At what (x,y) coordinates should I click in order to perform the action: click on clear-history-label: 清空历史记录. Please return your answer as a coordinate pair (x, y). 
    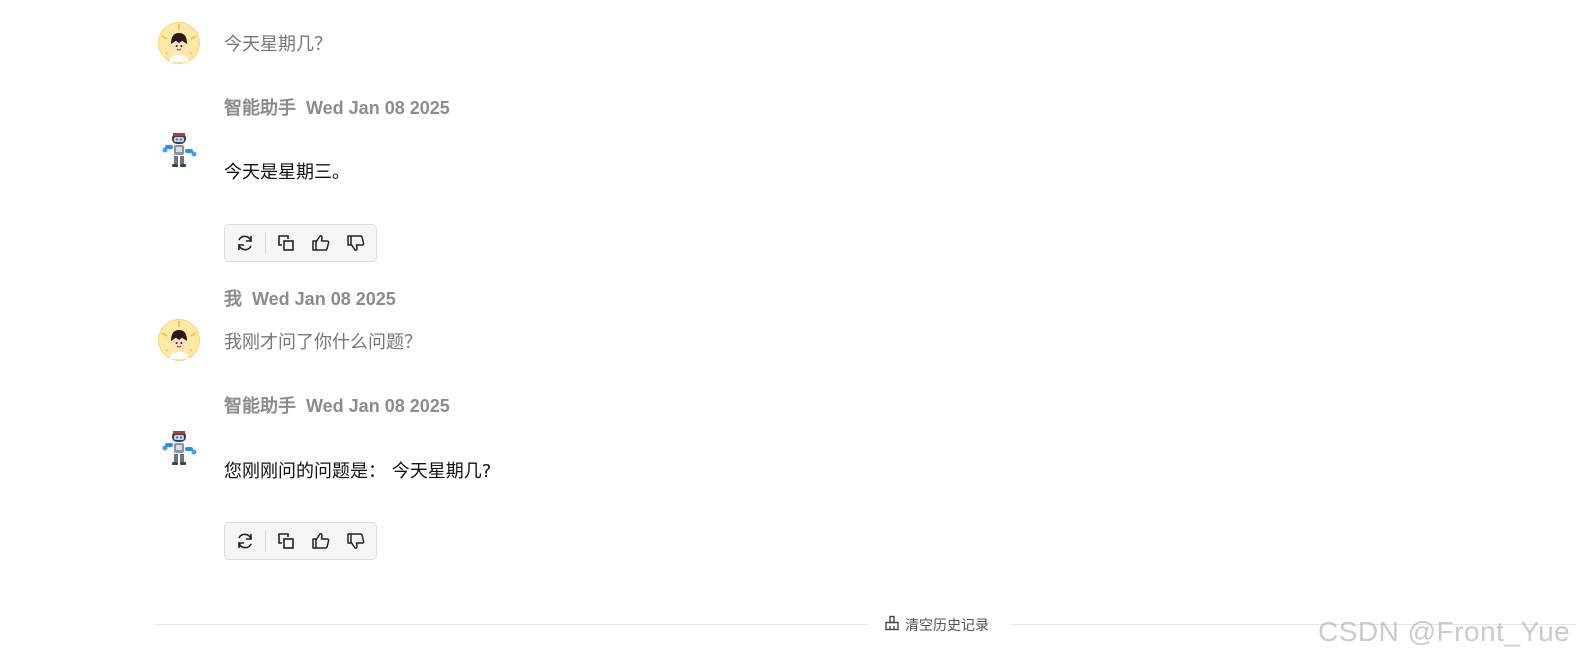
    Looking at the image, I should click on (947, 626).